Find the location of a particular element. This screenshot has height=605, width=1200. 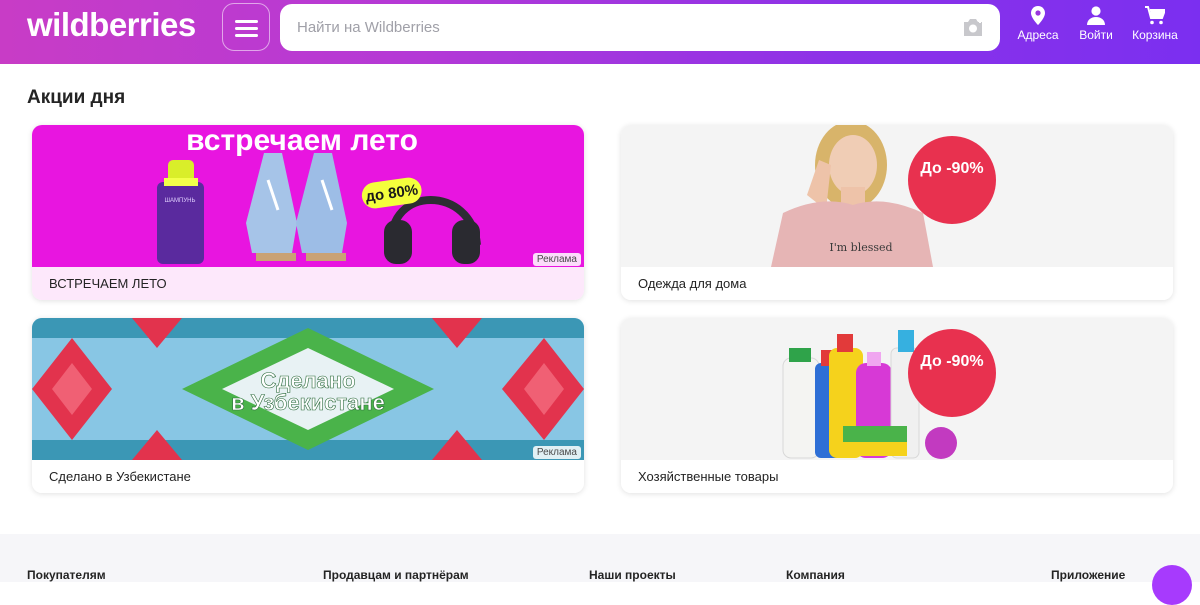

header: wildberries Адреса Войти Корзина is located at coordinates (600, 32).